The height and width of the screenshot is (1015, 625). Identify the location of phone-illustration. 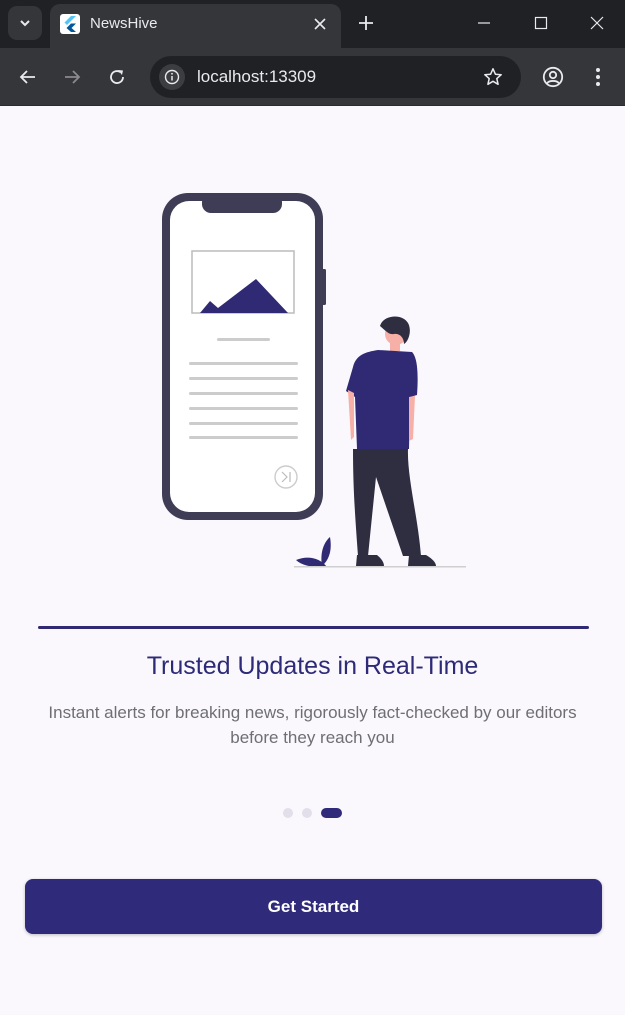
(244, 356).